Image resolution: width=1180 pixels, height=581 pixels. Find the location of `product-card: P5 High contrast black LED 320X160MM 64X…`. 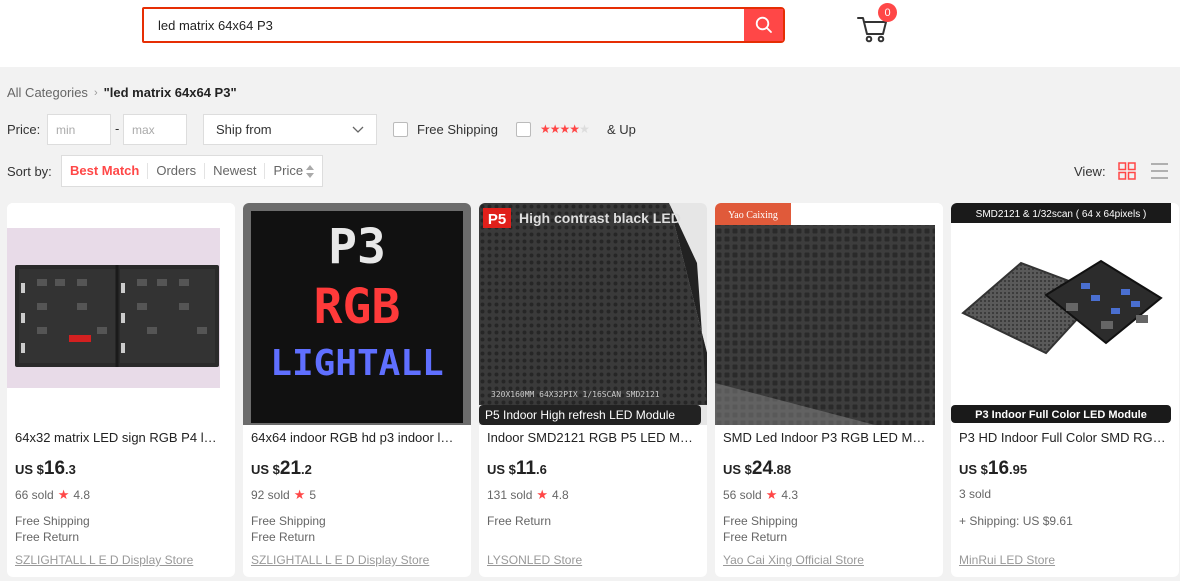

product-card: P5 High contrast black LED 320X160MM 64X… is located at coordinates (593, 390).